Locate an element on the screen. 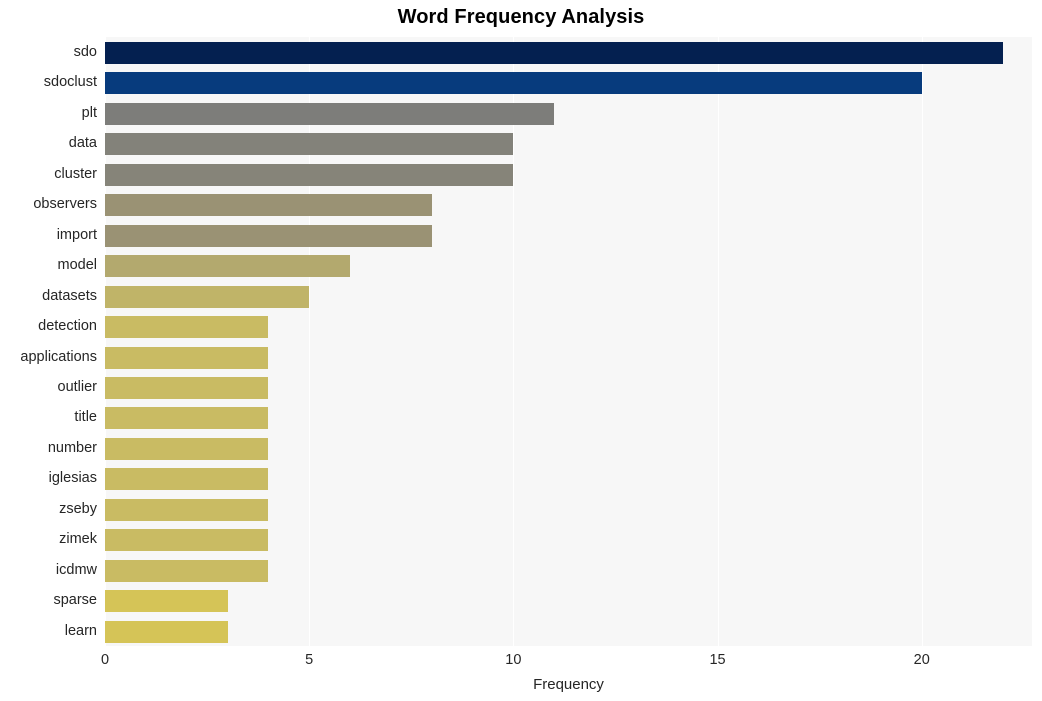  y-tick-label-cluster: cluster is located at coordinates (75, 173).